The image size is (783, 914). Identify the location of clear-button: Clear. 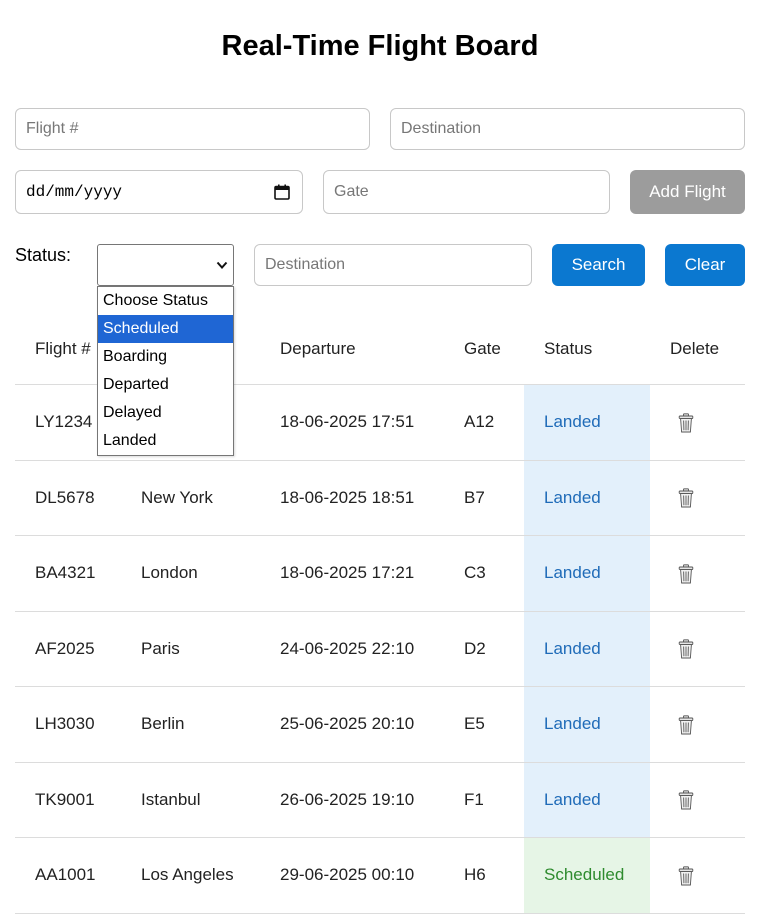
(705, 265).